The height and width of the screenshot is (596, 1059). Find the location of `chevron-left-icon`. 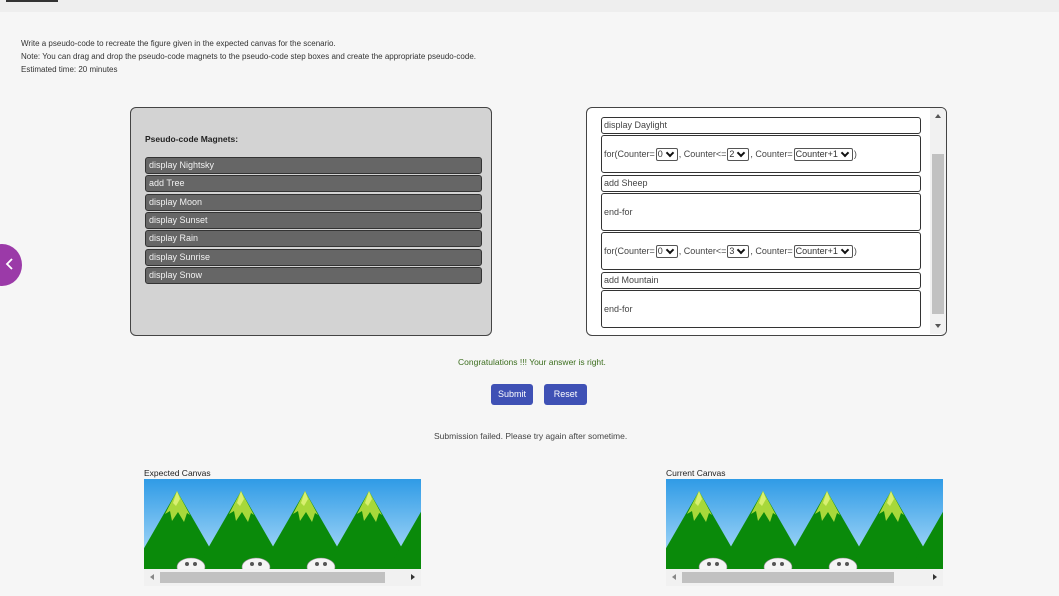

chevron-left-icon is located at coordinates (9, 264).